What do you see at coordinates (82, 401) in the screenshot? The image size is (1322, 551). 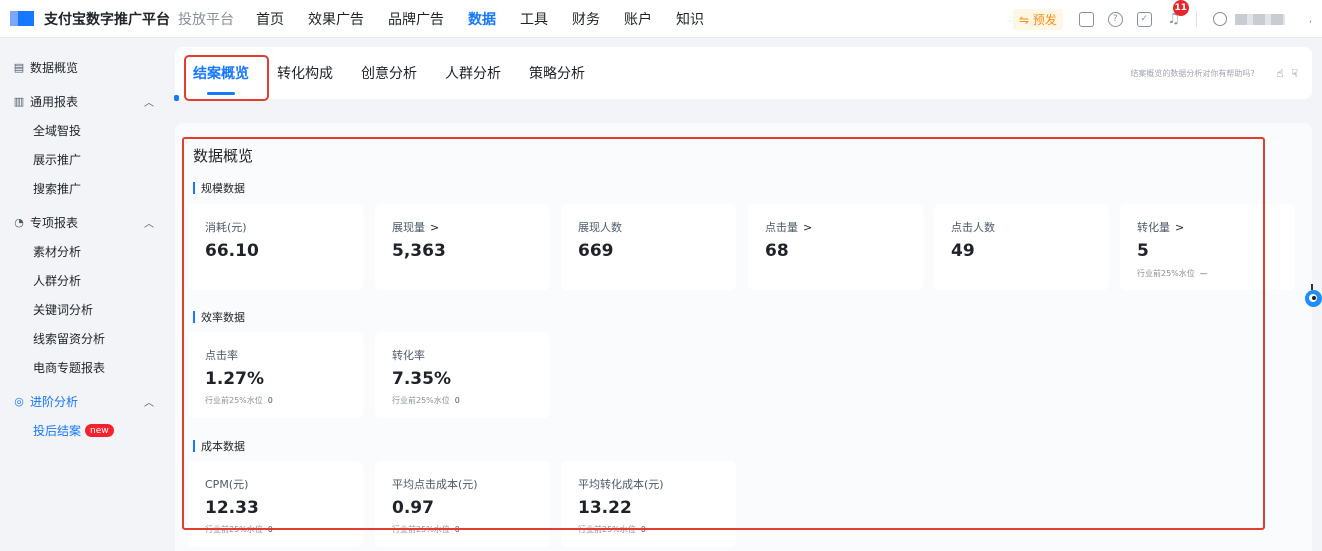 I see `sidebar-group-advanced: ◎ 进阶分析 ︿` at bounding box center [82, 401].